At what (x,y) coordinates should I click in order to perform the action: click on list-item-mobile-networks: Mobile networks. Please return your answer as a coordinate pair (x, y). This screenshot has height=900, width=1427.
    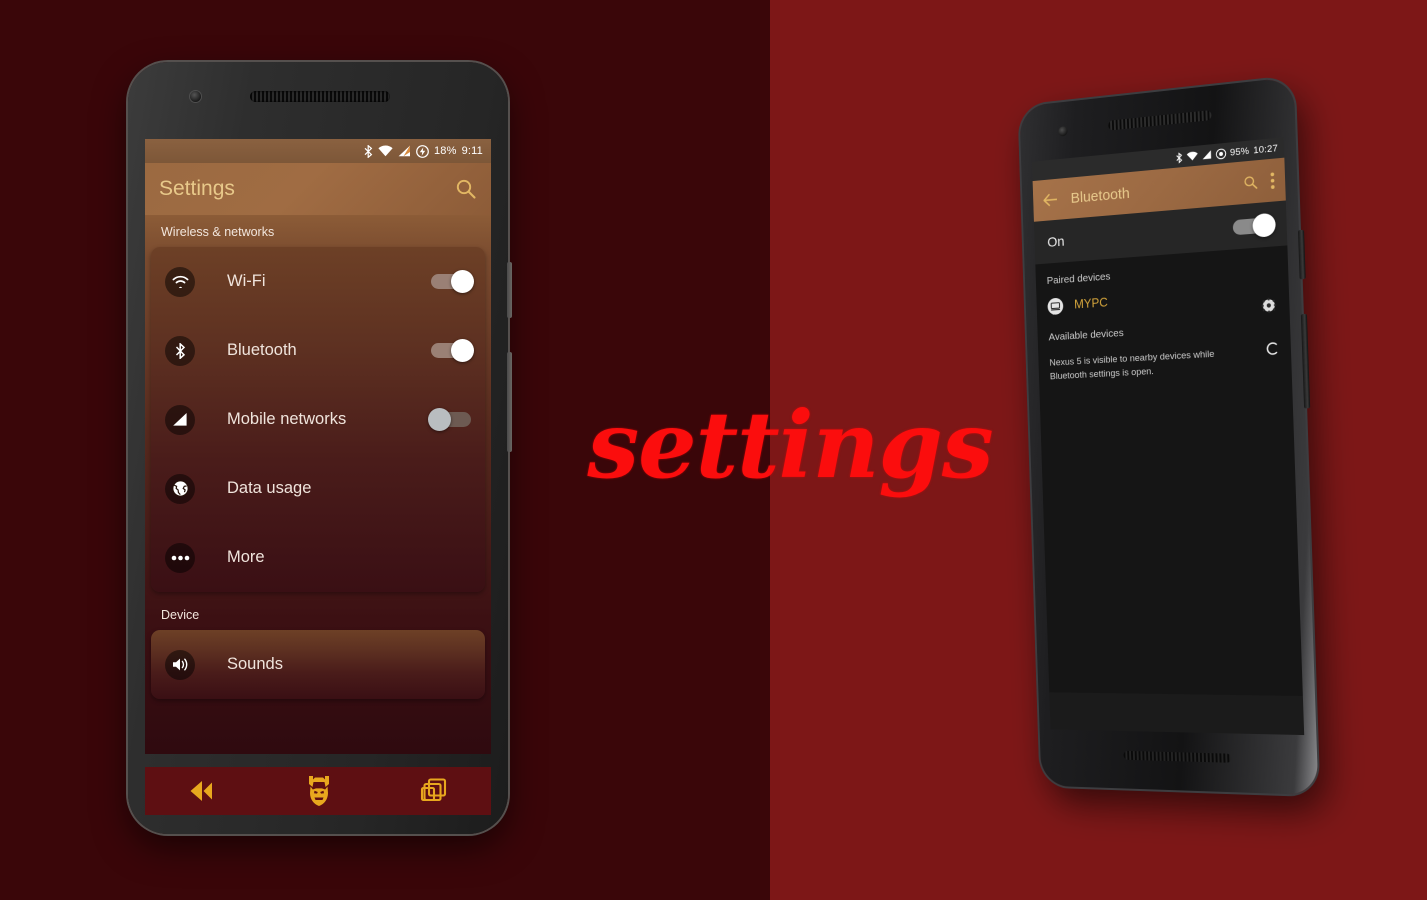
    Looking at the image, I should click on (318, 419).